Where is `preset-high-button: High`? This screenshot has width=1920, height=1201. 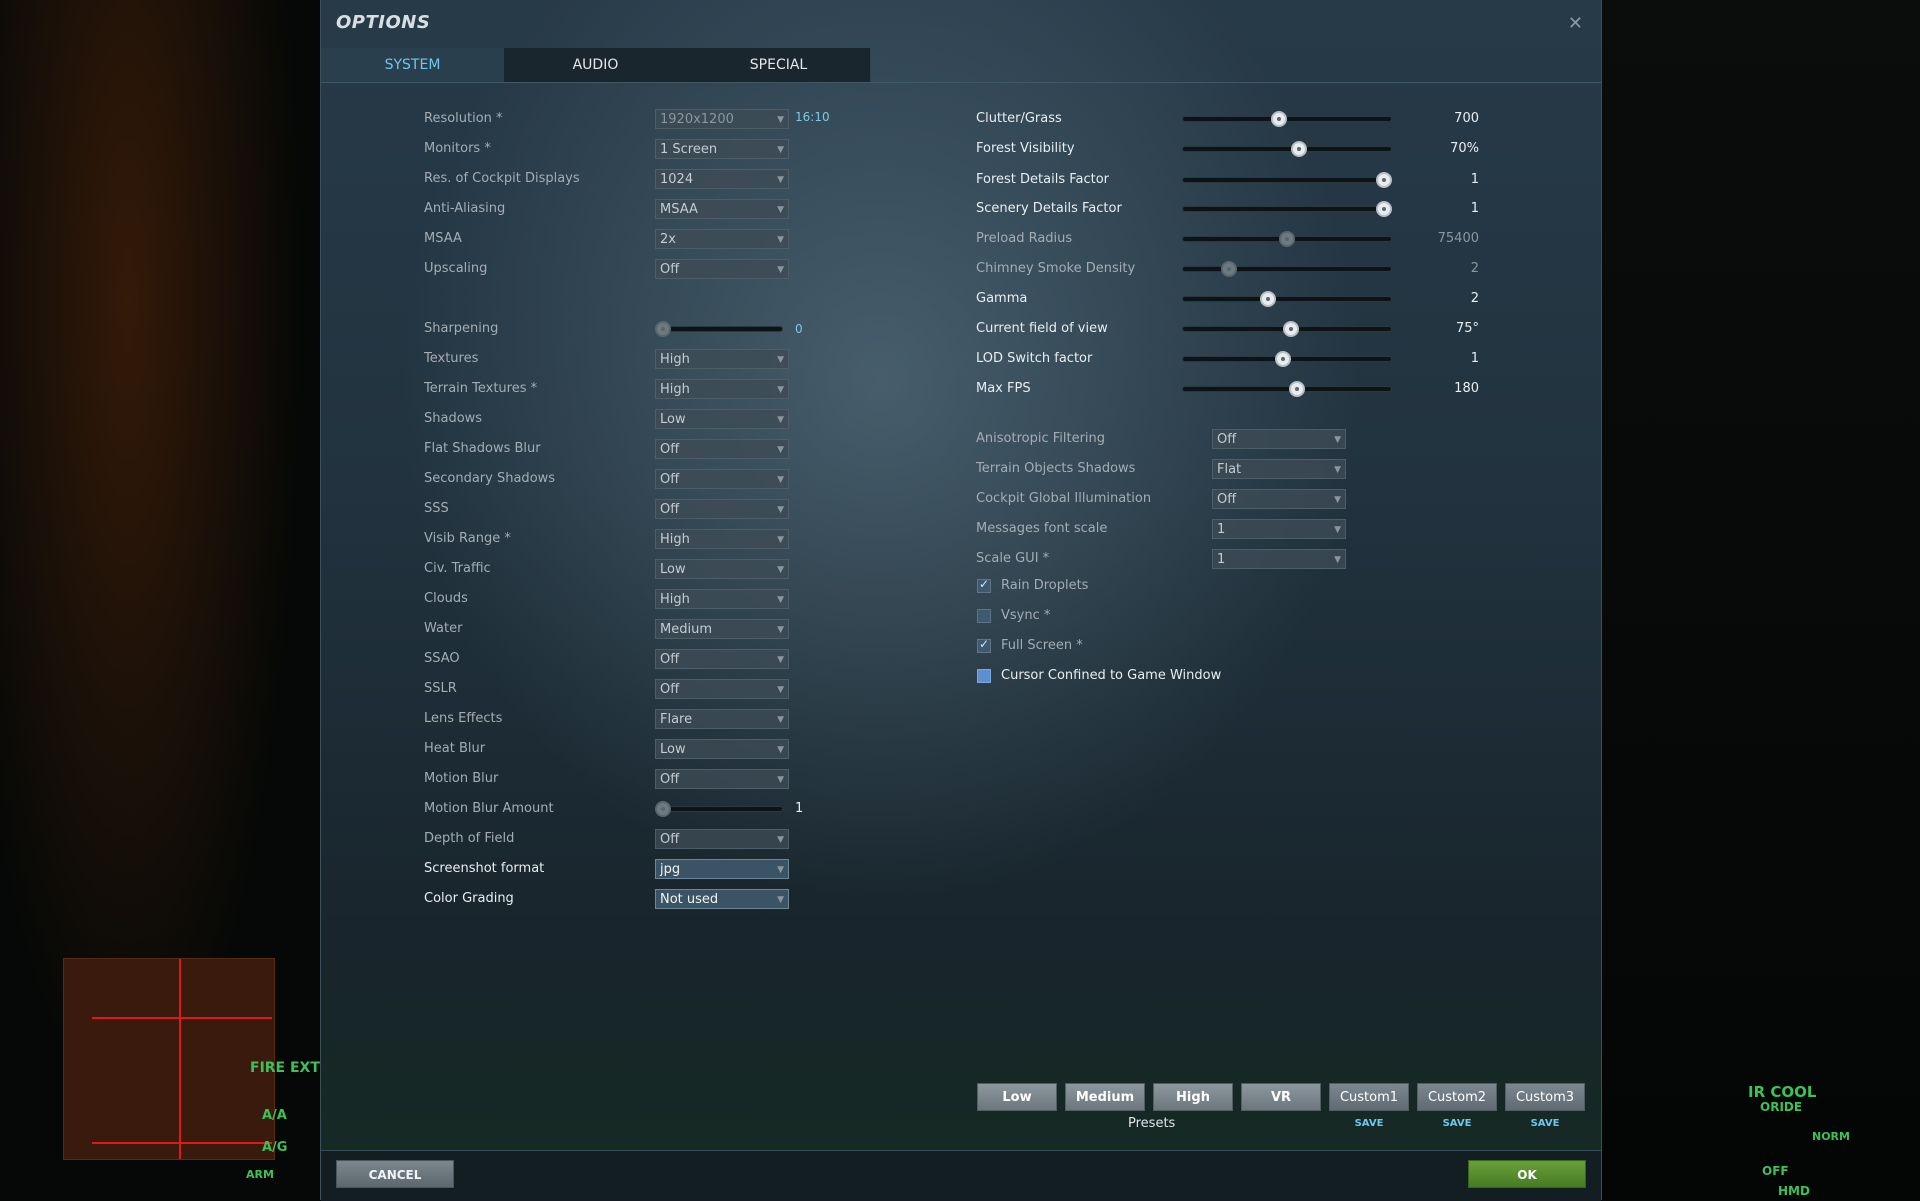 preset-high-button: High is located at coordinates (1193, 1097).